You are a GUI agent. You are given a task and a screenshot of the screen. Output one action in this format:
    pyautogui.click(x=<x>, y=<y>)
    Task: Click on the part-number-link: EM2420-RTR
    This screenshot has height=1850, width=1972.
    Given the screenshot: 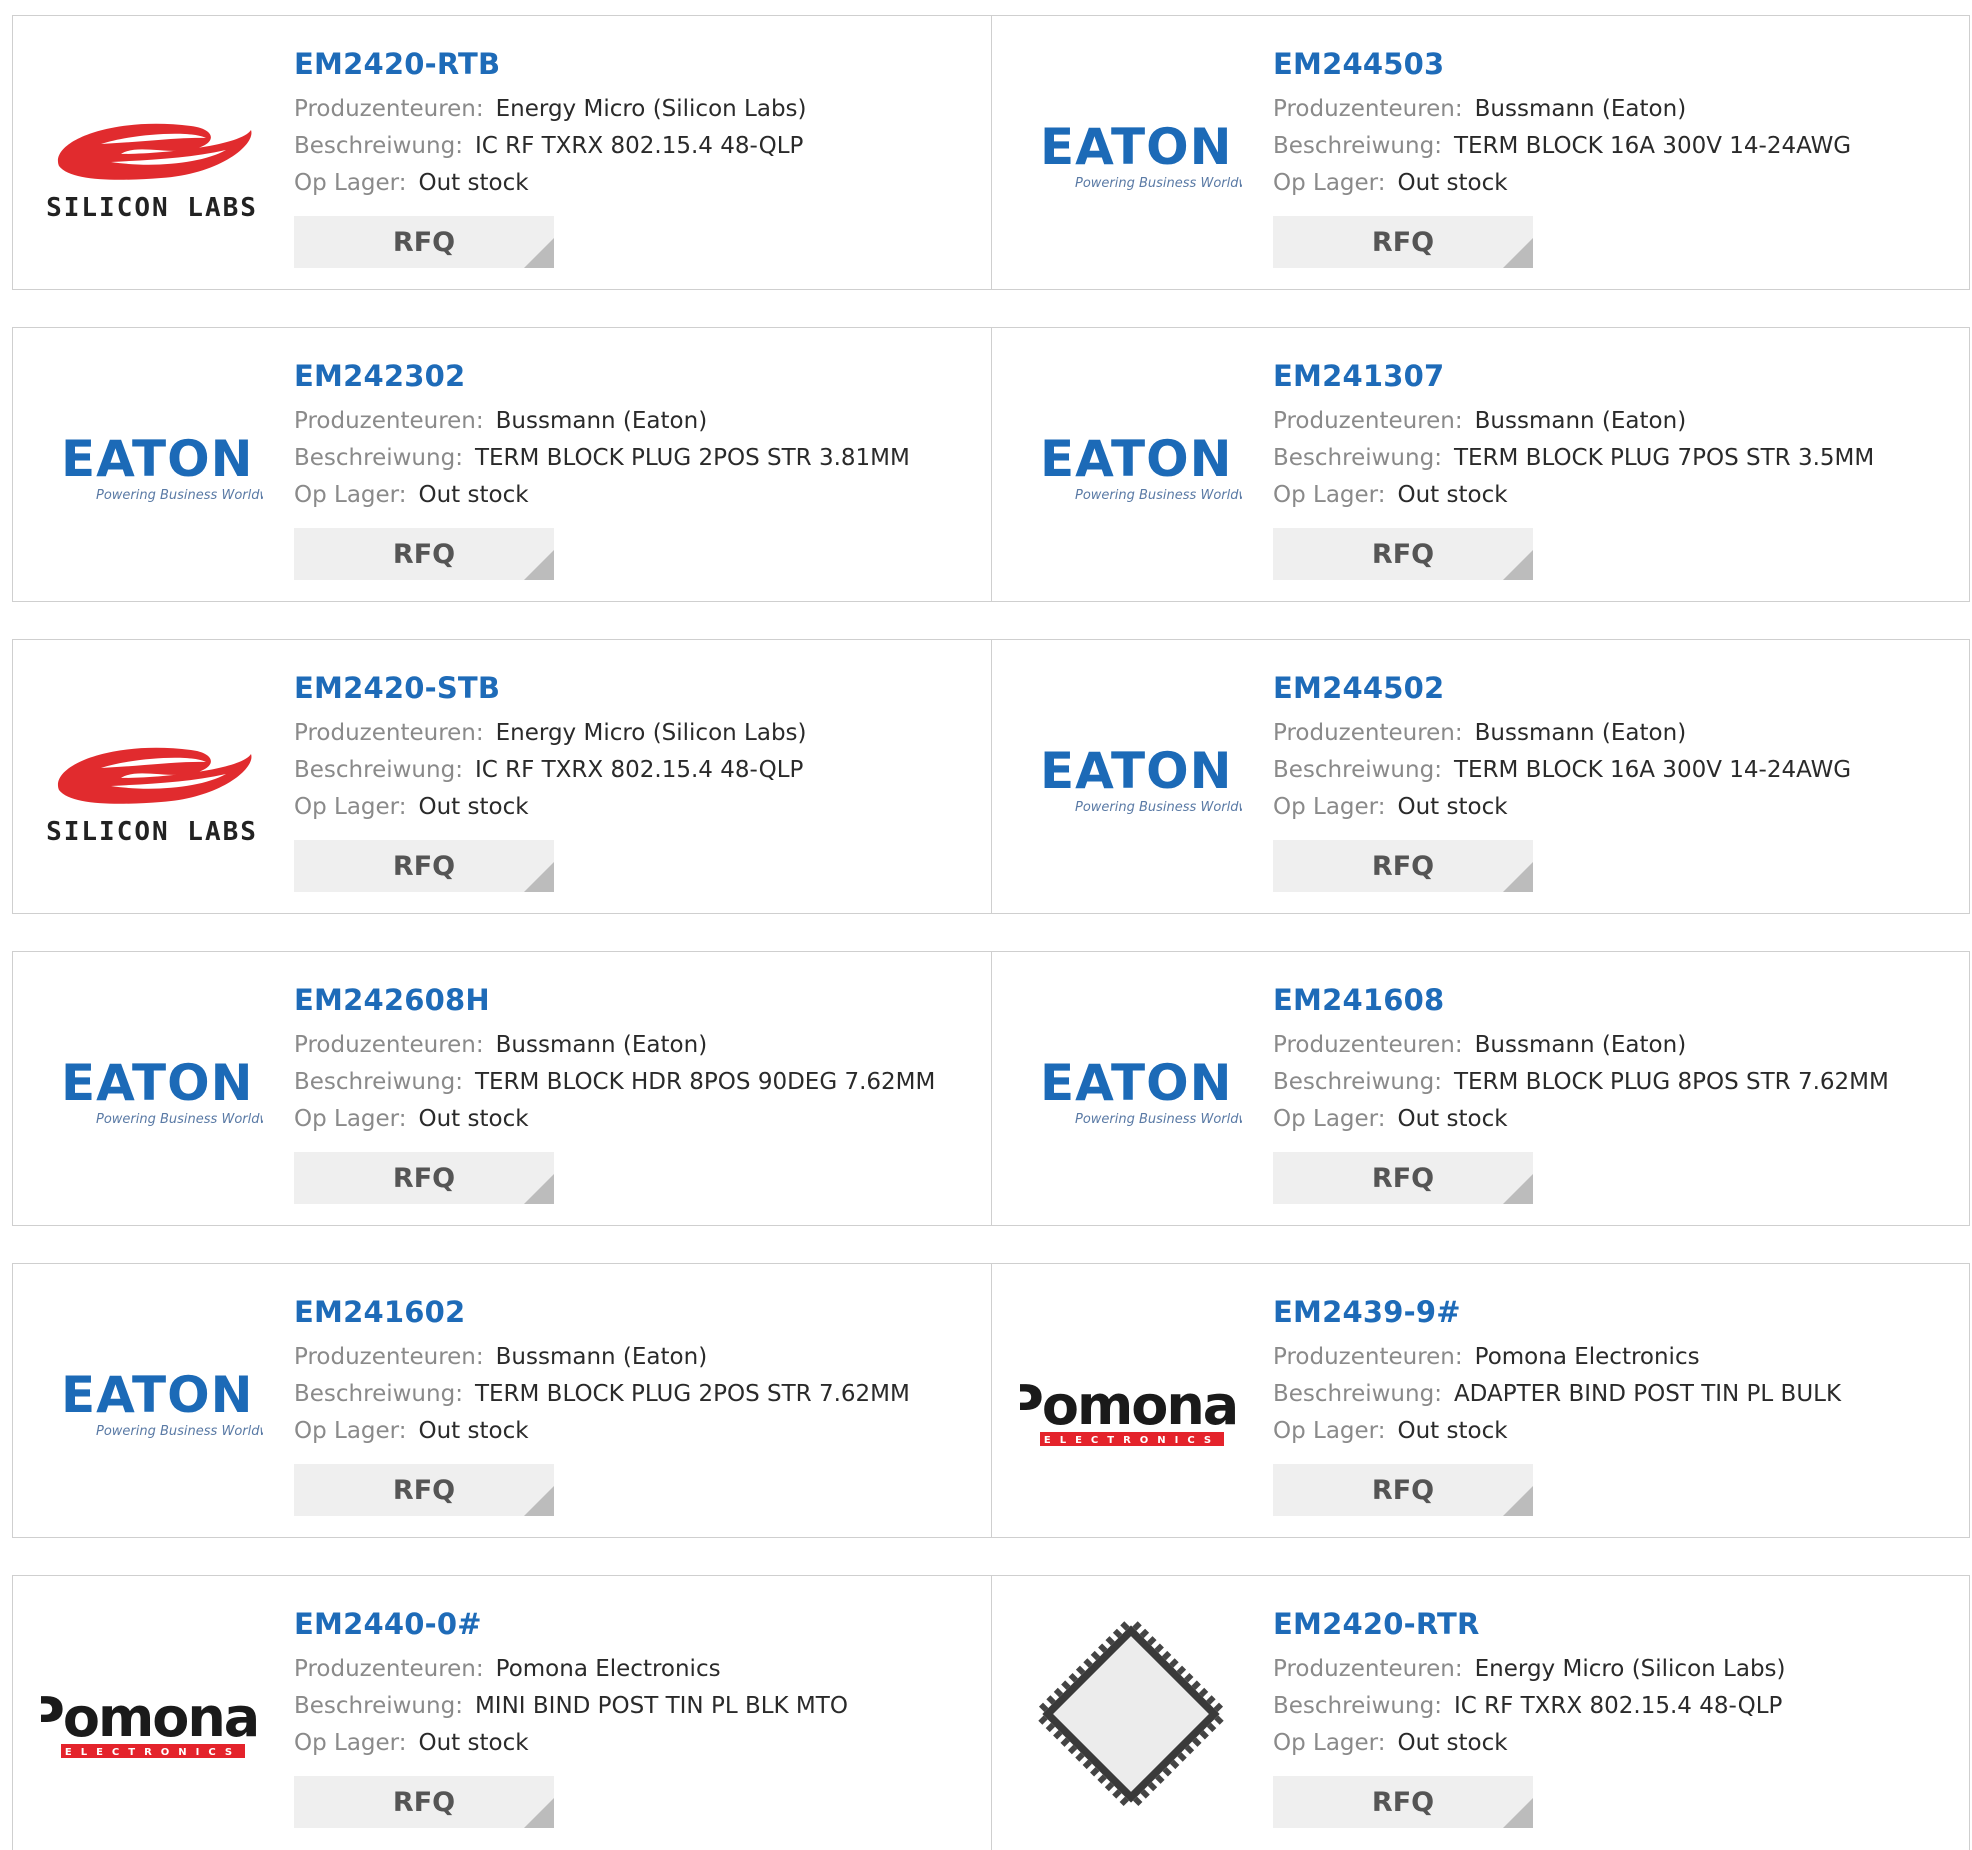 What is the action you would take?
    pyautogui.click(x=1376, y=1624)
    